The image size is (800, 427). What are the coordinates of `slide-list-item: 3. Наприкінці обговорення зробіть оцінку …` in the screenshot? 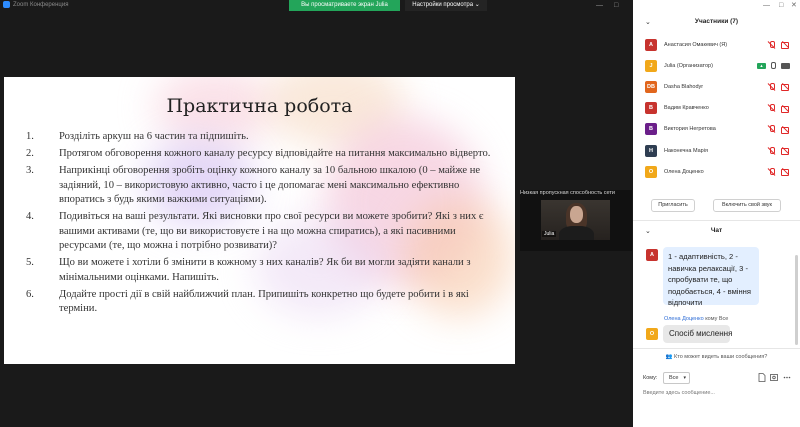 It's located at (261, 186).